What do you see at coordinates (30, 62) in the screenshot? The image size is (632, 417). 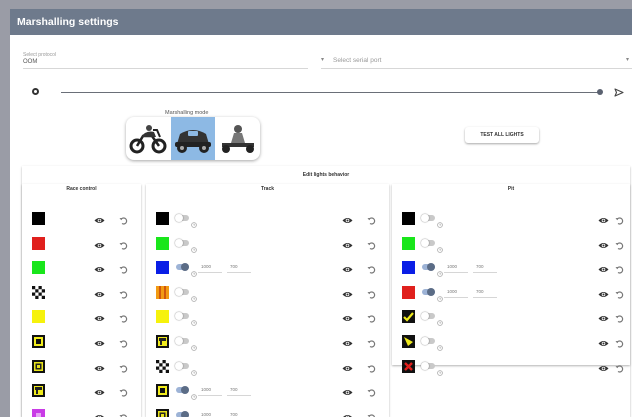 I see `protocol-select: OOM` at bounding box center [30, 62].